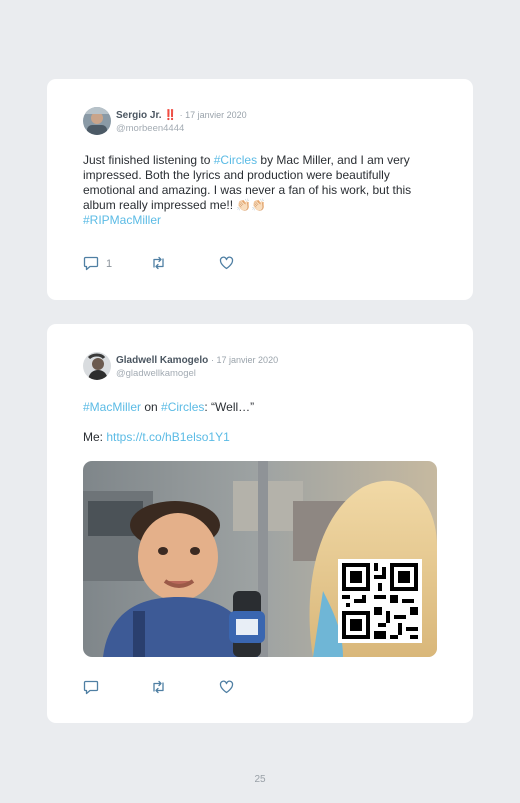 The width and height of the screenshot is (520, 803). What do you see at coordinates (151, 407) in the screenshot?
I see `tweet-text-part: on` at bounding box center [151, 407].